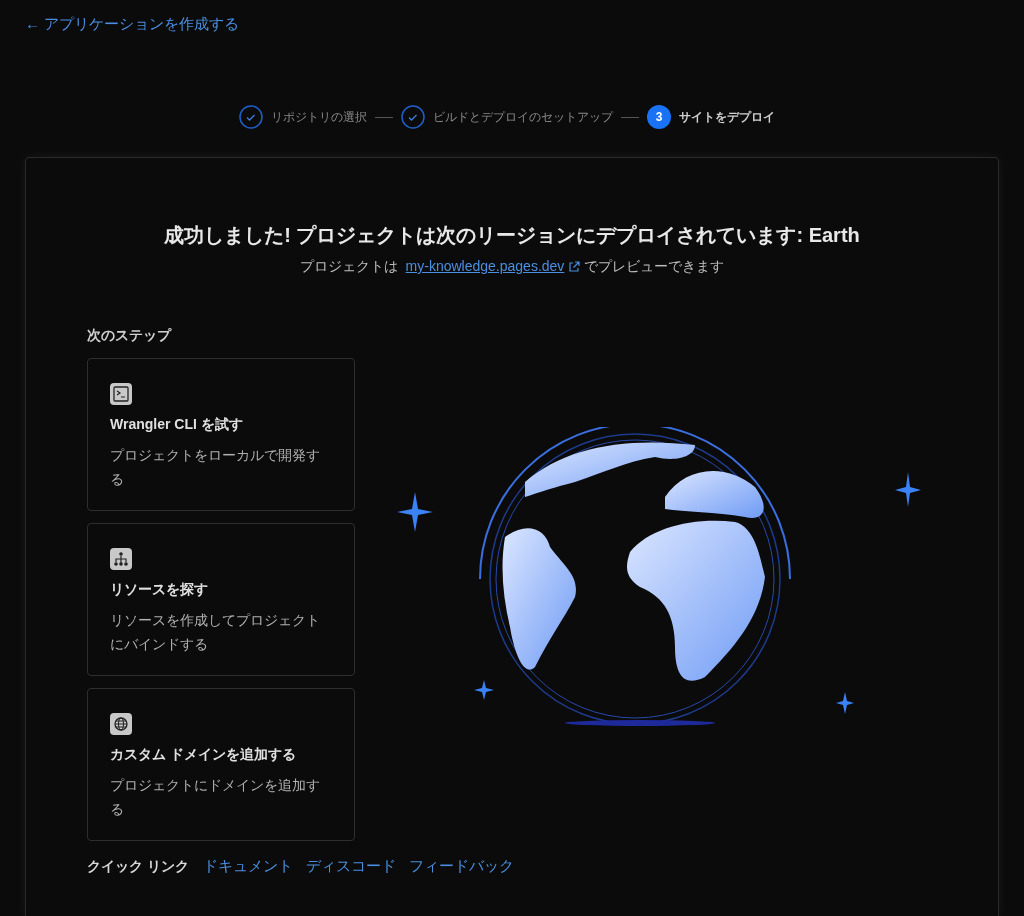 This screenshot has width=1024, height=916. Describe the element at coordinates (121, 559) in the screenshot. I see `hierarchy-icon` at that location.